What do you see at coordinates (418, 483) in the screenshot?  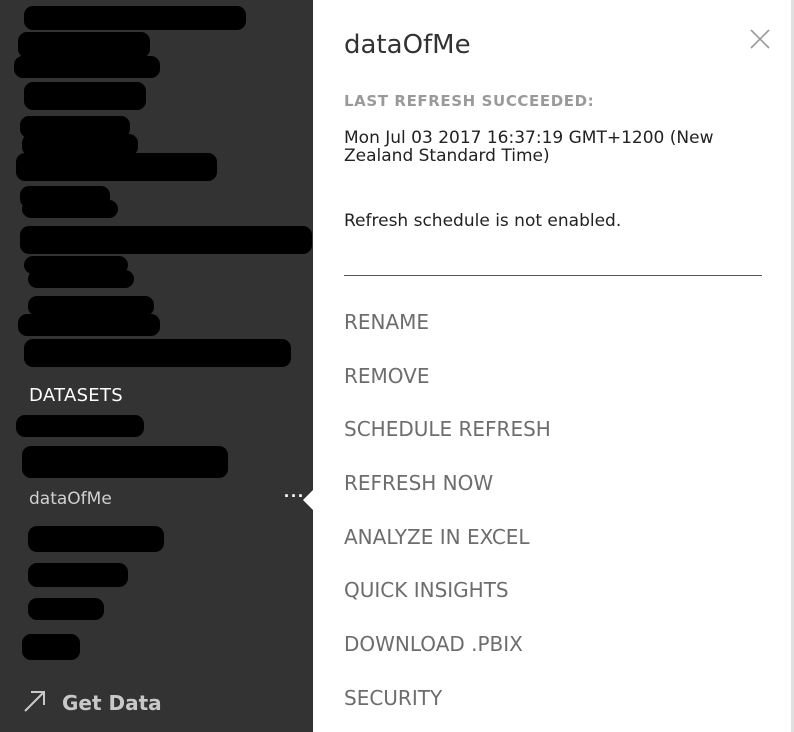 I see `refresh-now-menu-item: REFRESH NOW` at bounding box center [418, 483].